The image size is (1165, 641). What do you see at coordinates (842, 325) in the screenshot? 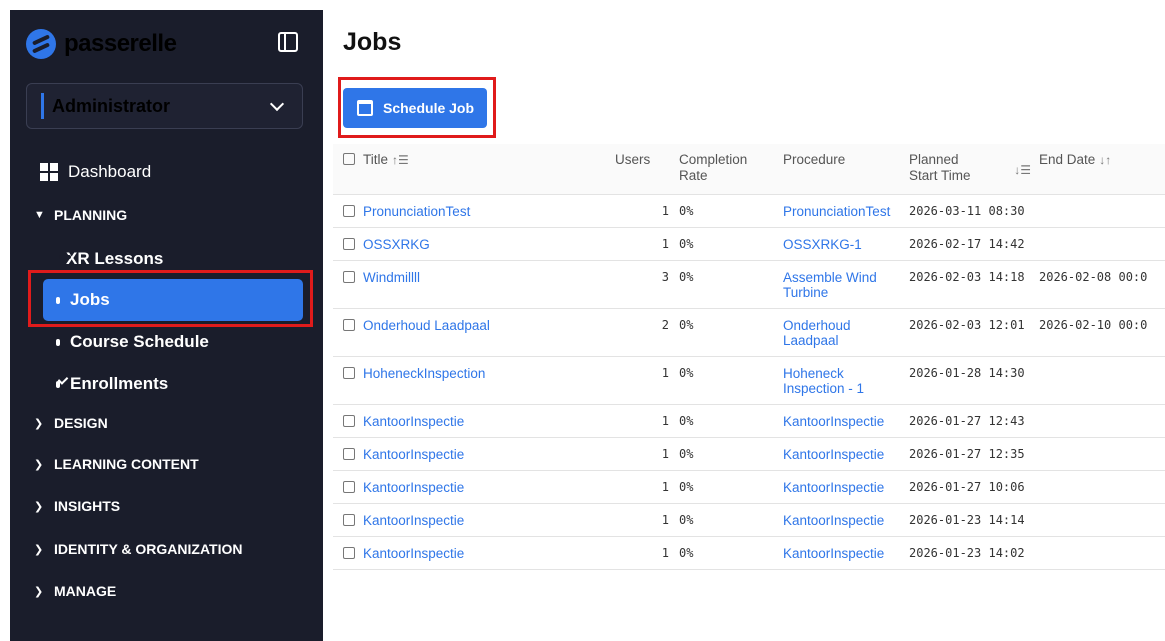
I see `procedure-link: Onderhoud` at bounding box center [842, 325].